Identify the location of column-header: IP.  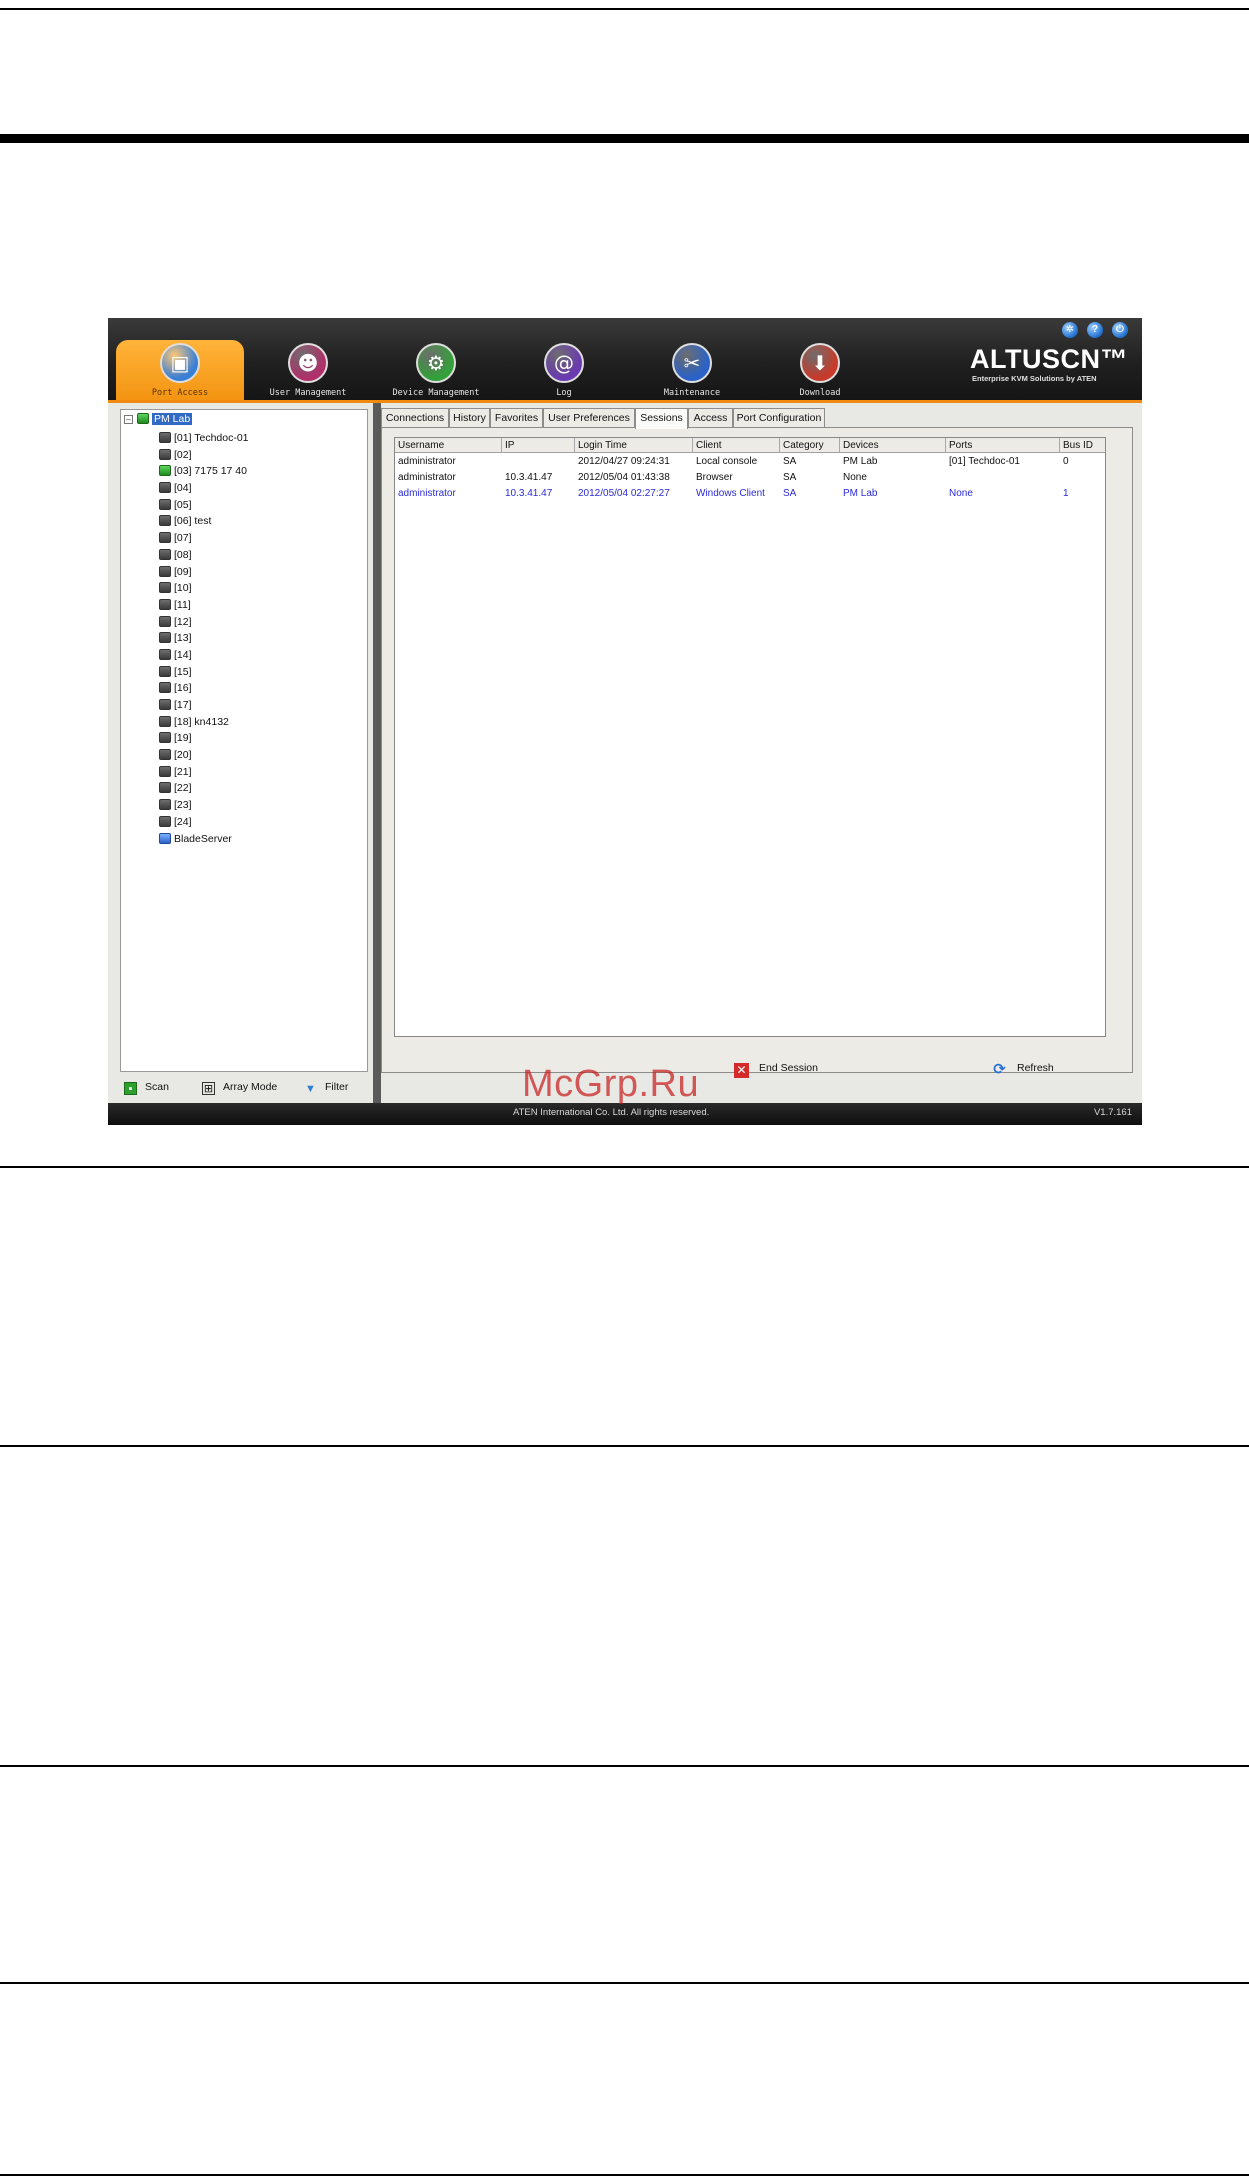
(538, 445).